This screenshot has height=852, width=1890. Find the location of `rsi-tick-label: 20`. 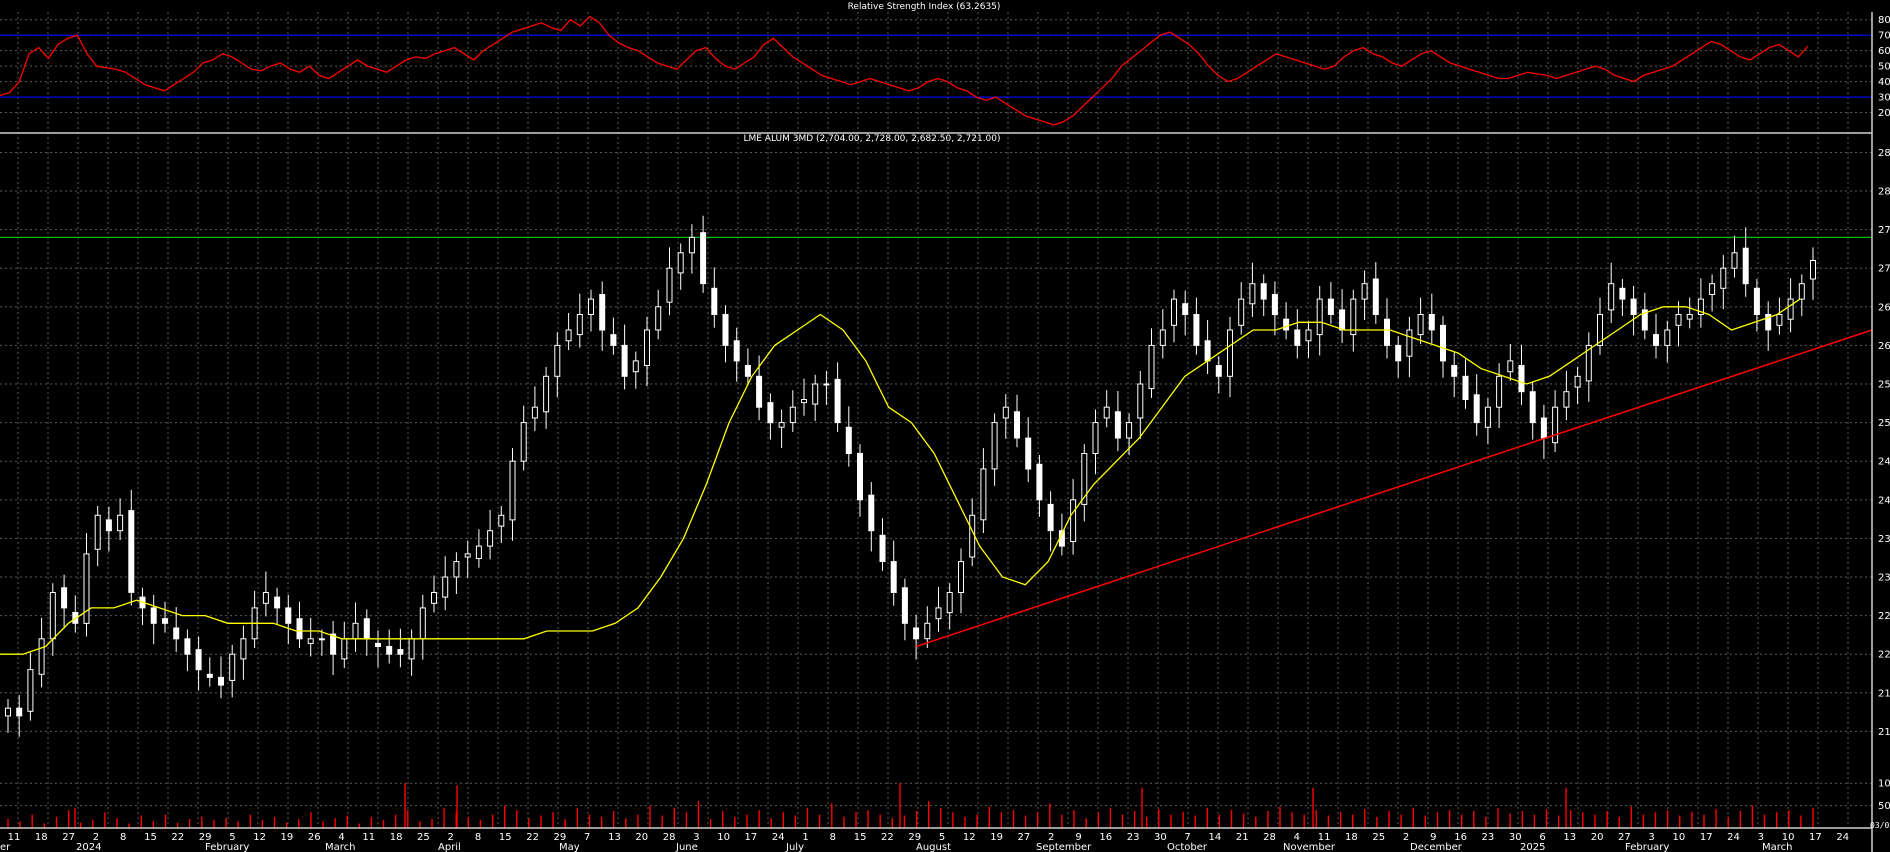

rsi-tick-label: 20 is located at coordinates (1884, 113).